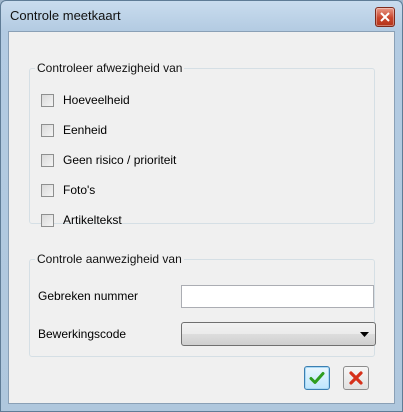  Describe the element at coordinates (65, 15) in the screenshot. I see `window-title: Controle meetkaart` at that location.